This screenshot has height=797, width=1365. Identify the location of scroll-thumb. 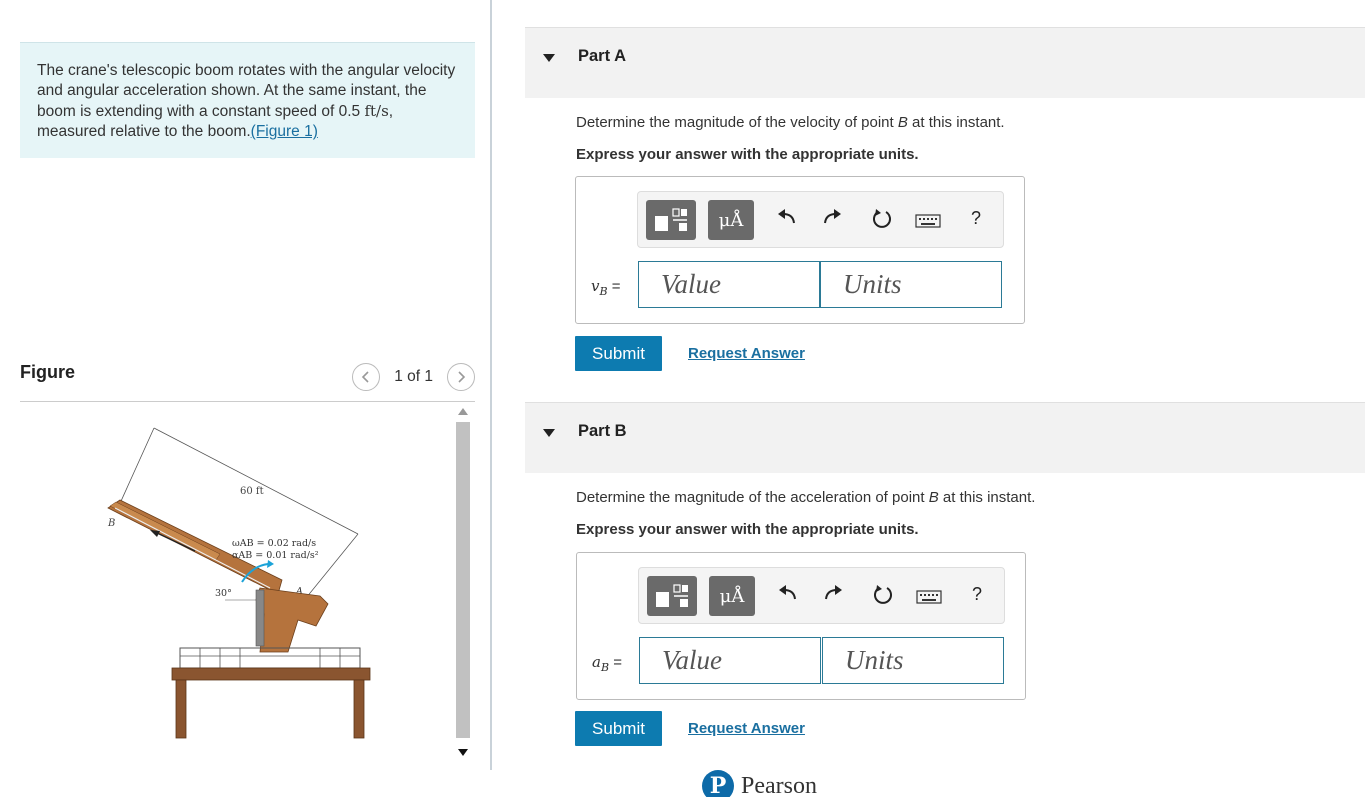
(463, 580).